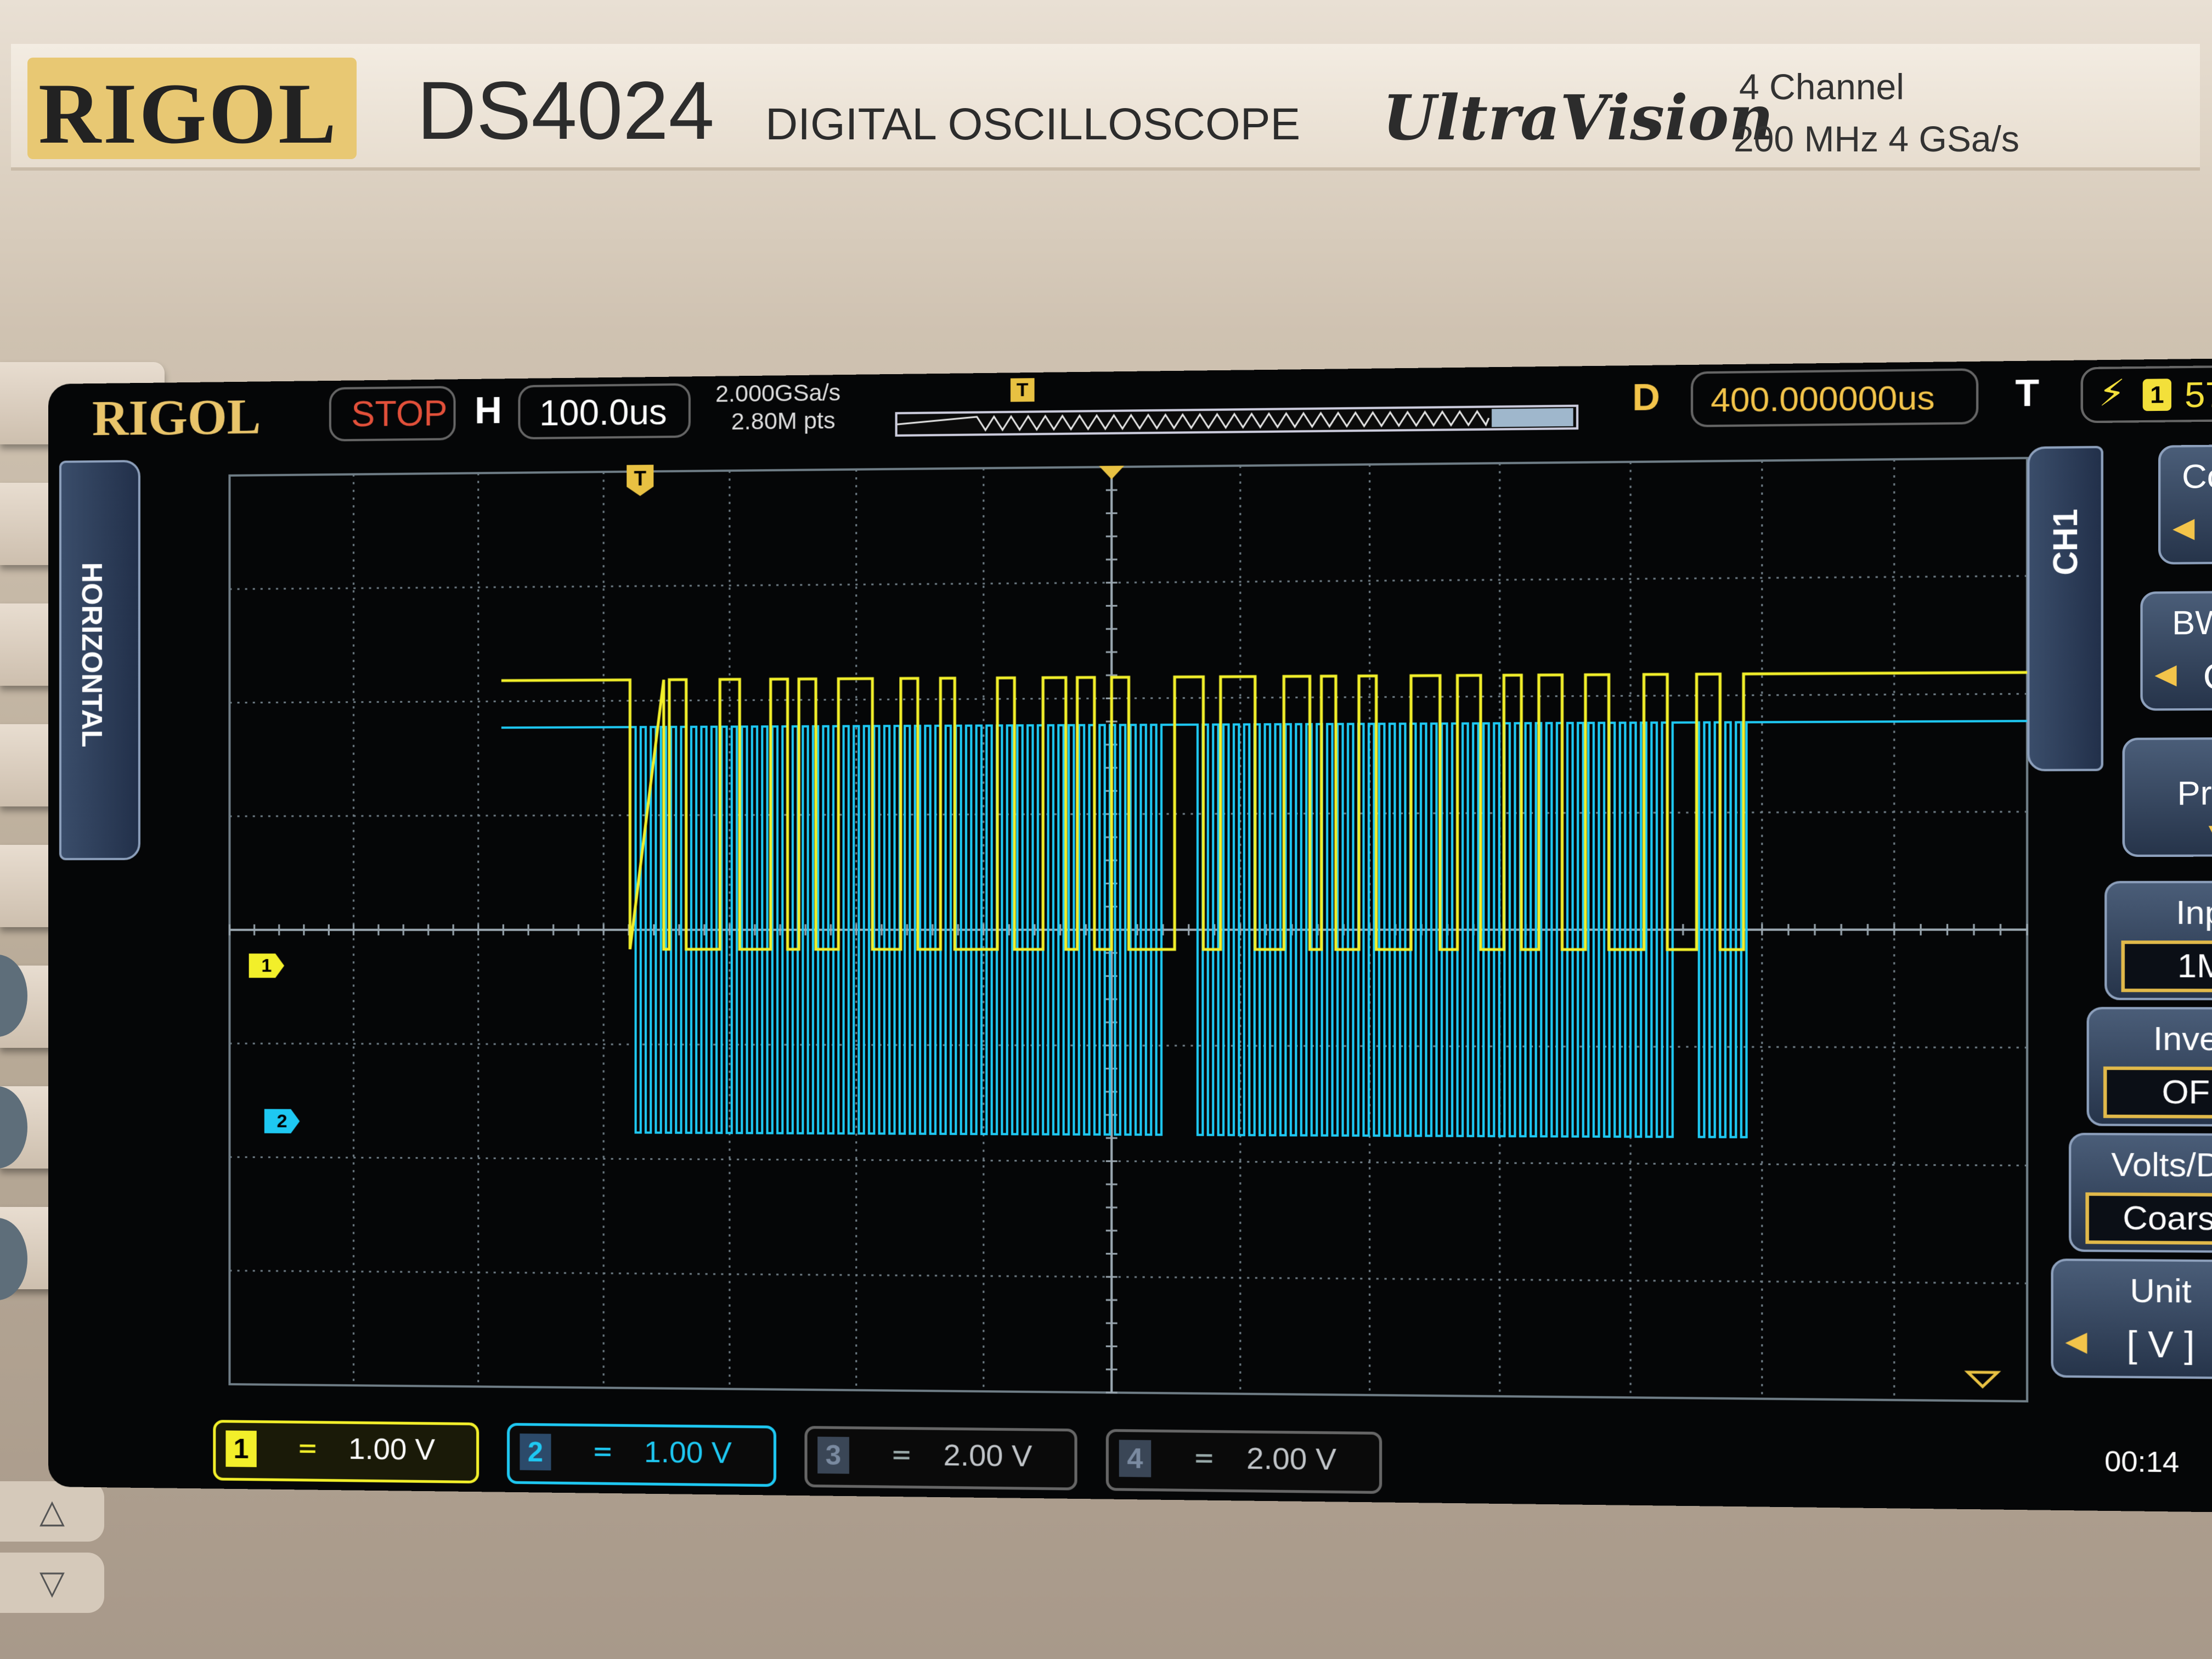 The image size is (2212, 1659). Describe the element at coordinates (2176, 651) in the screenshot. I see `menu-softkey-bw-limit: BW Limit◀OFF` at that location.